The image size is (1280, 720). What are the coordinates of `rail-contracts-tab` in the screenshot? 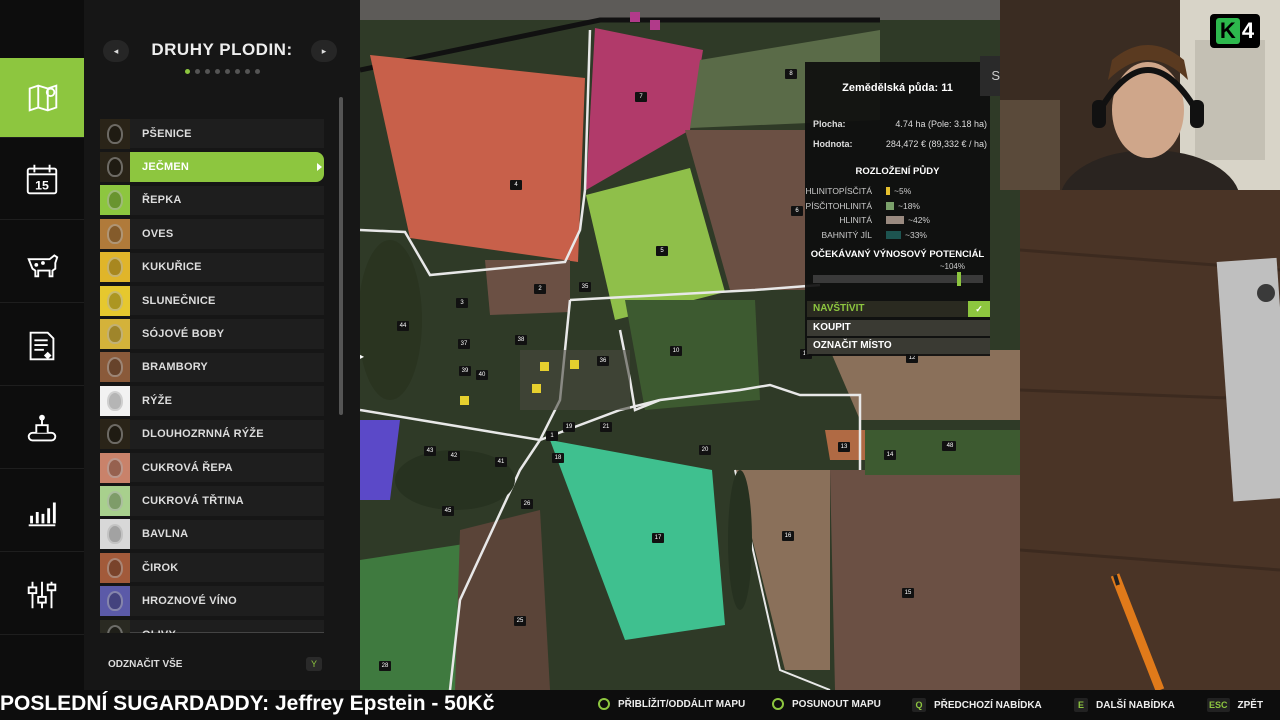 It's located at (42, 346).